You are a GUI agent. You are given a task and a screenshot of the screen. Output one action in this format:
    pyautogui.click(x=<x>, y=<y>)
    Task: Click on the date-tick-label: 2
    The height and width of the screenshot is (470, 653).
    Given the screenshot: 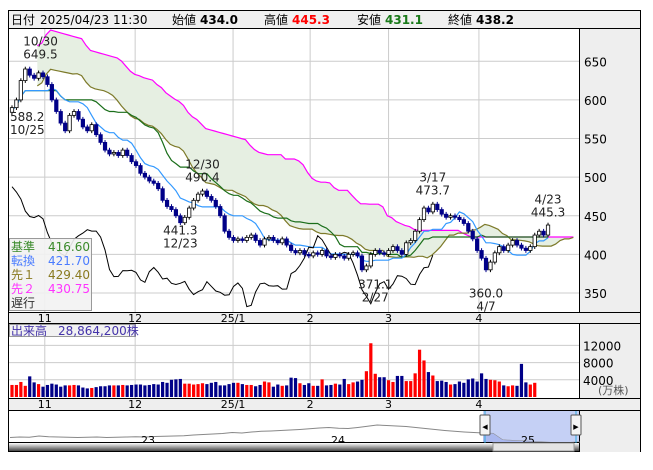 What is the action you would take?
    pyautogui.click(x=310, y=318)
    